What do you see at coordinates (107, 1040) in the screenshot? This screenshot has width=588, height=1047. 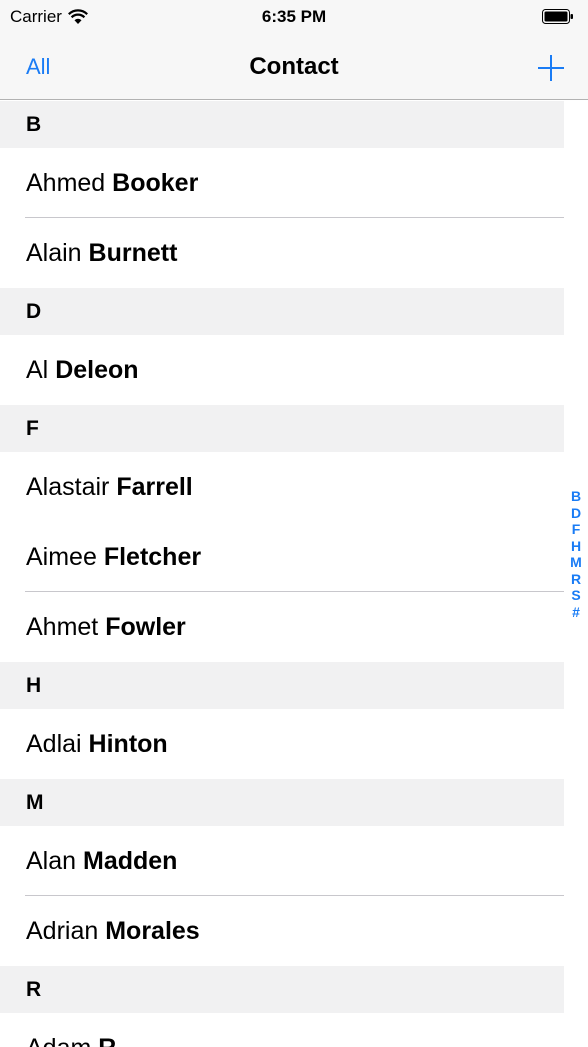 I see `last-name: R` at bounding box center [107, 1040].